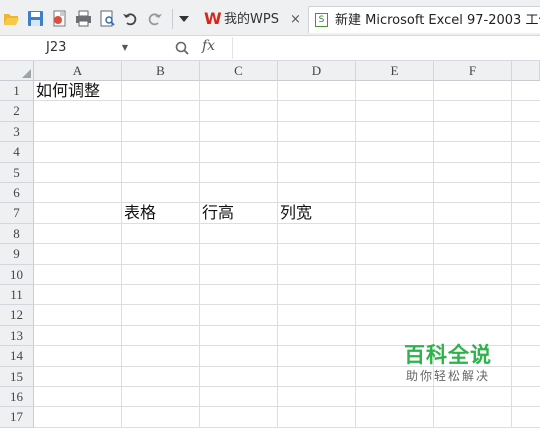 This screenshot has height=428, width=540. Describe the element at coordinates (321, 20) in the screenshot. I see `excel-file-icon: S` at that location.